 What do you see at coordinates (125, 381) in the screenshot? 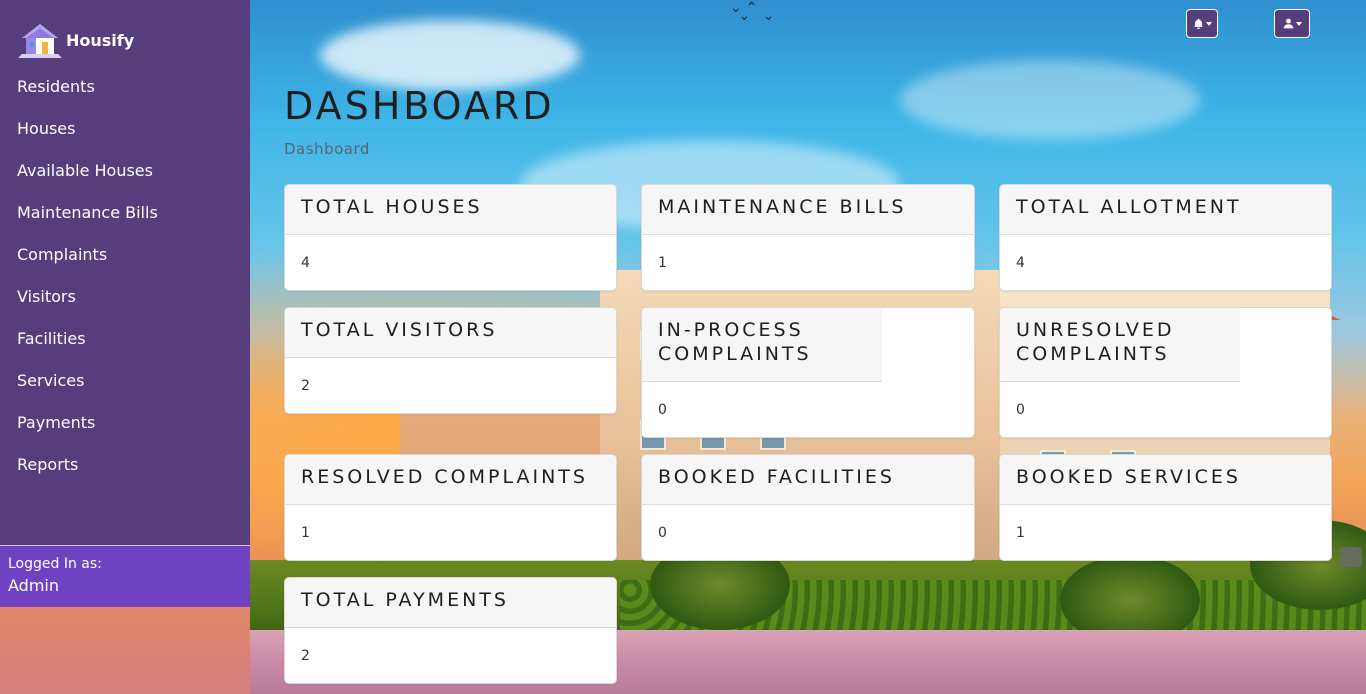
I see `sidebar-item-services: Services` at bounding box center [125, 381].